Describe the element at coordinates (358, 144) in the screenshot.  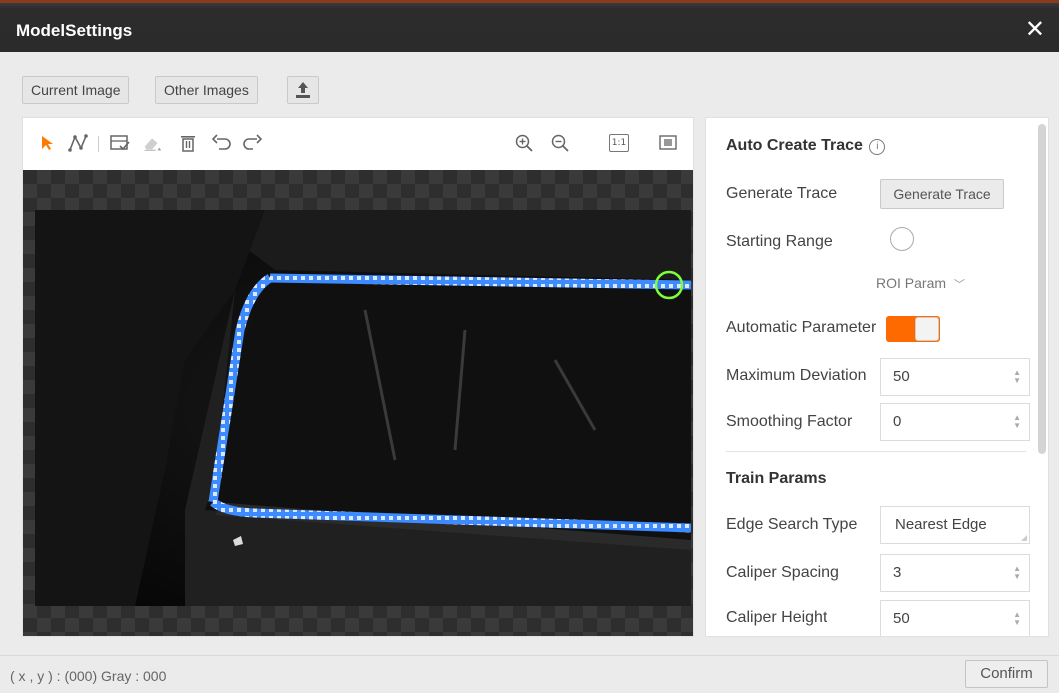
I see `canvas-toolbar: 1:1` at that location.